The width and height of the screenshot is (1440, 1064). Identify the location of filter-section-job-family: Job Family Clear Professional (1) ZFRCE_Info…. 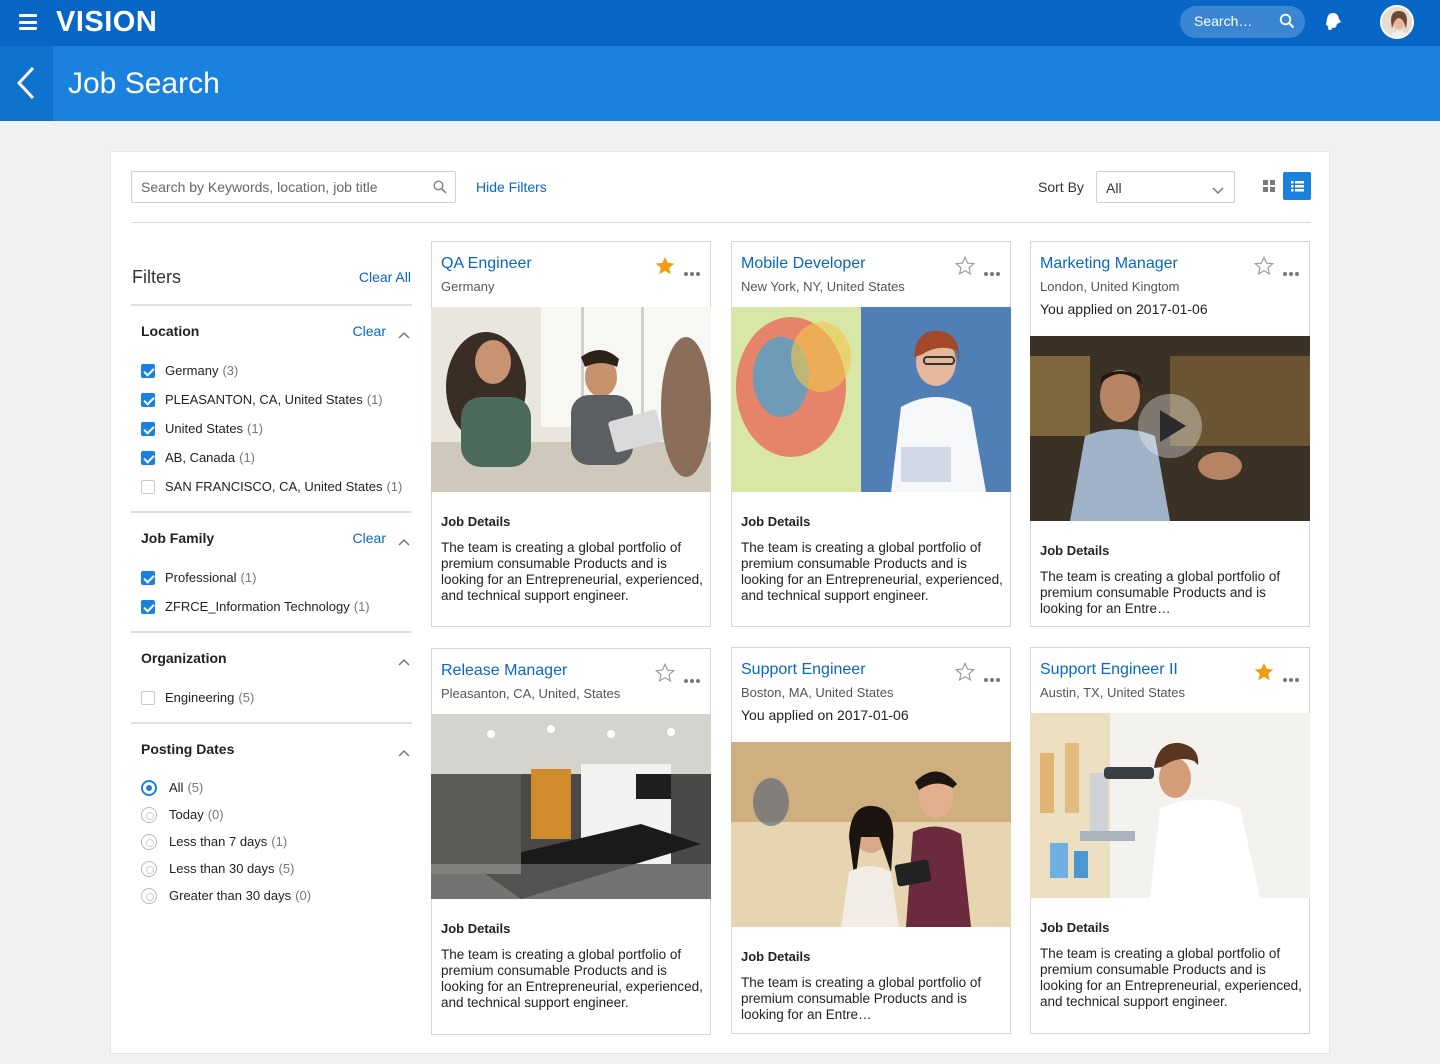
(271, 573).